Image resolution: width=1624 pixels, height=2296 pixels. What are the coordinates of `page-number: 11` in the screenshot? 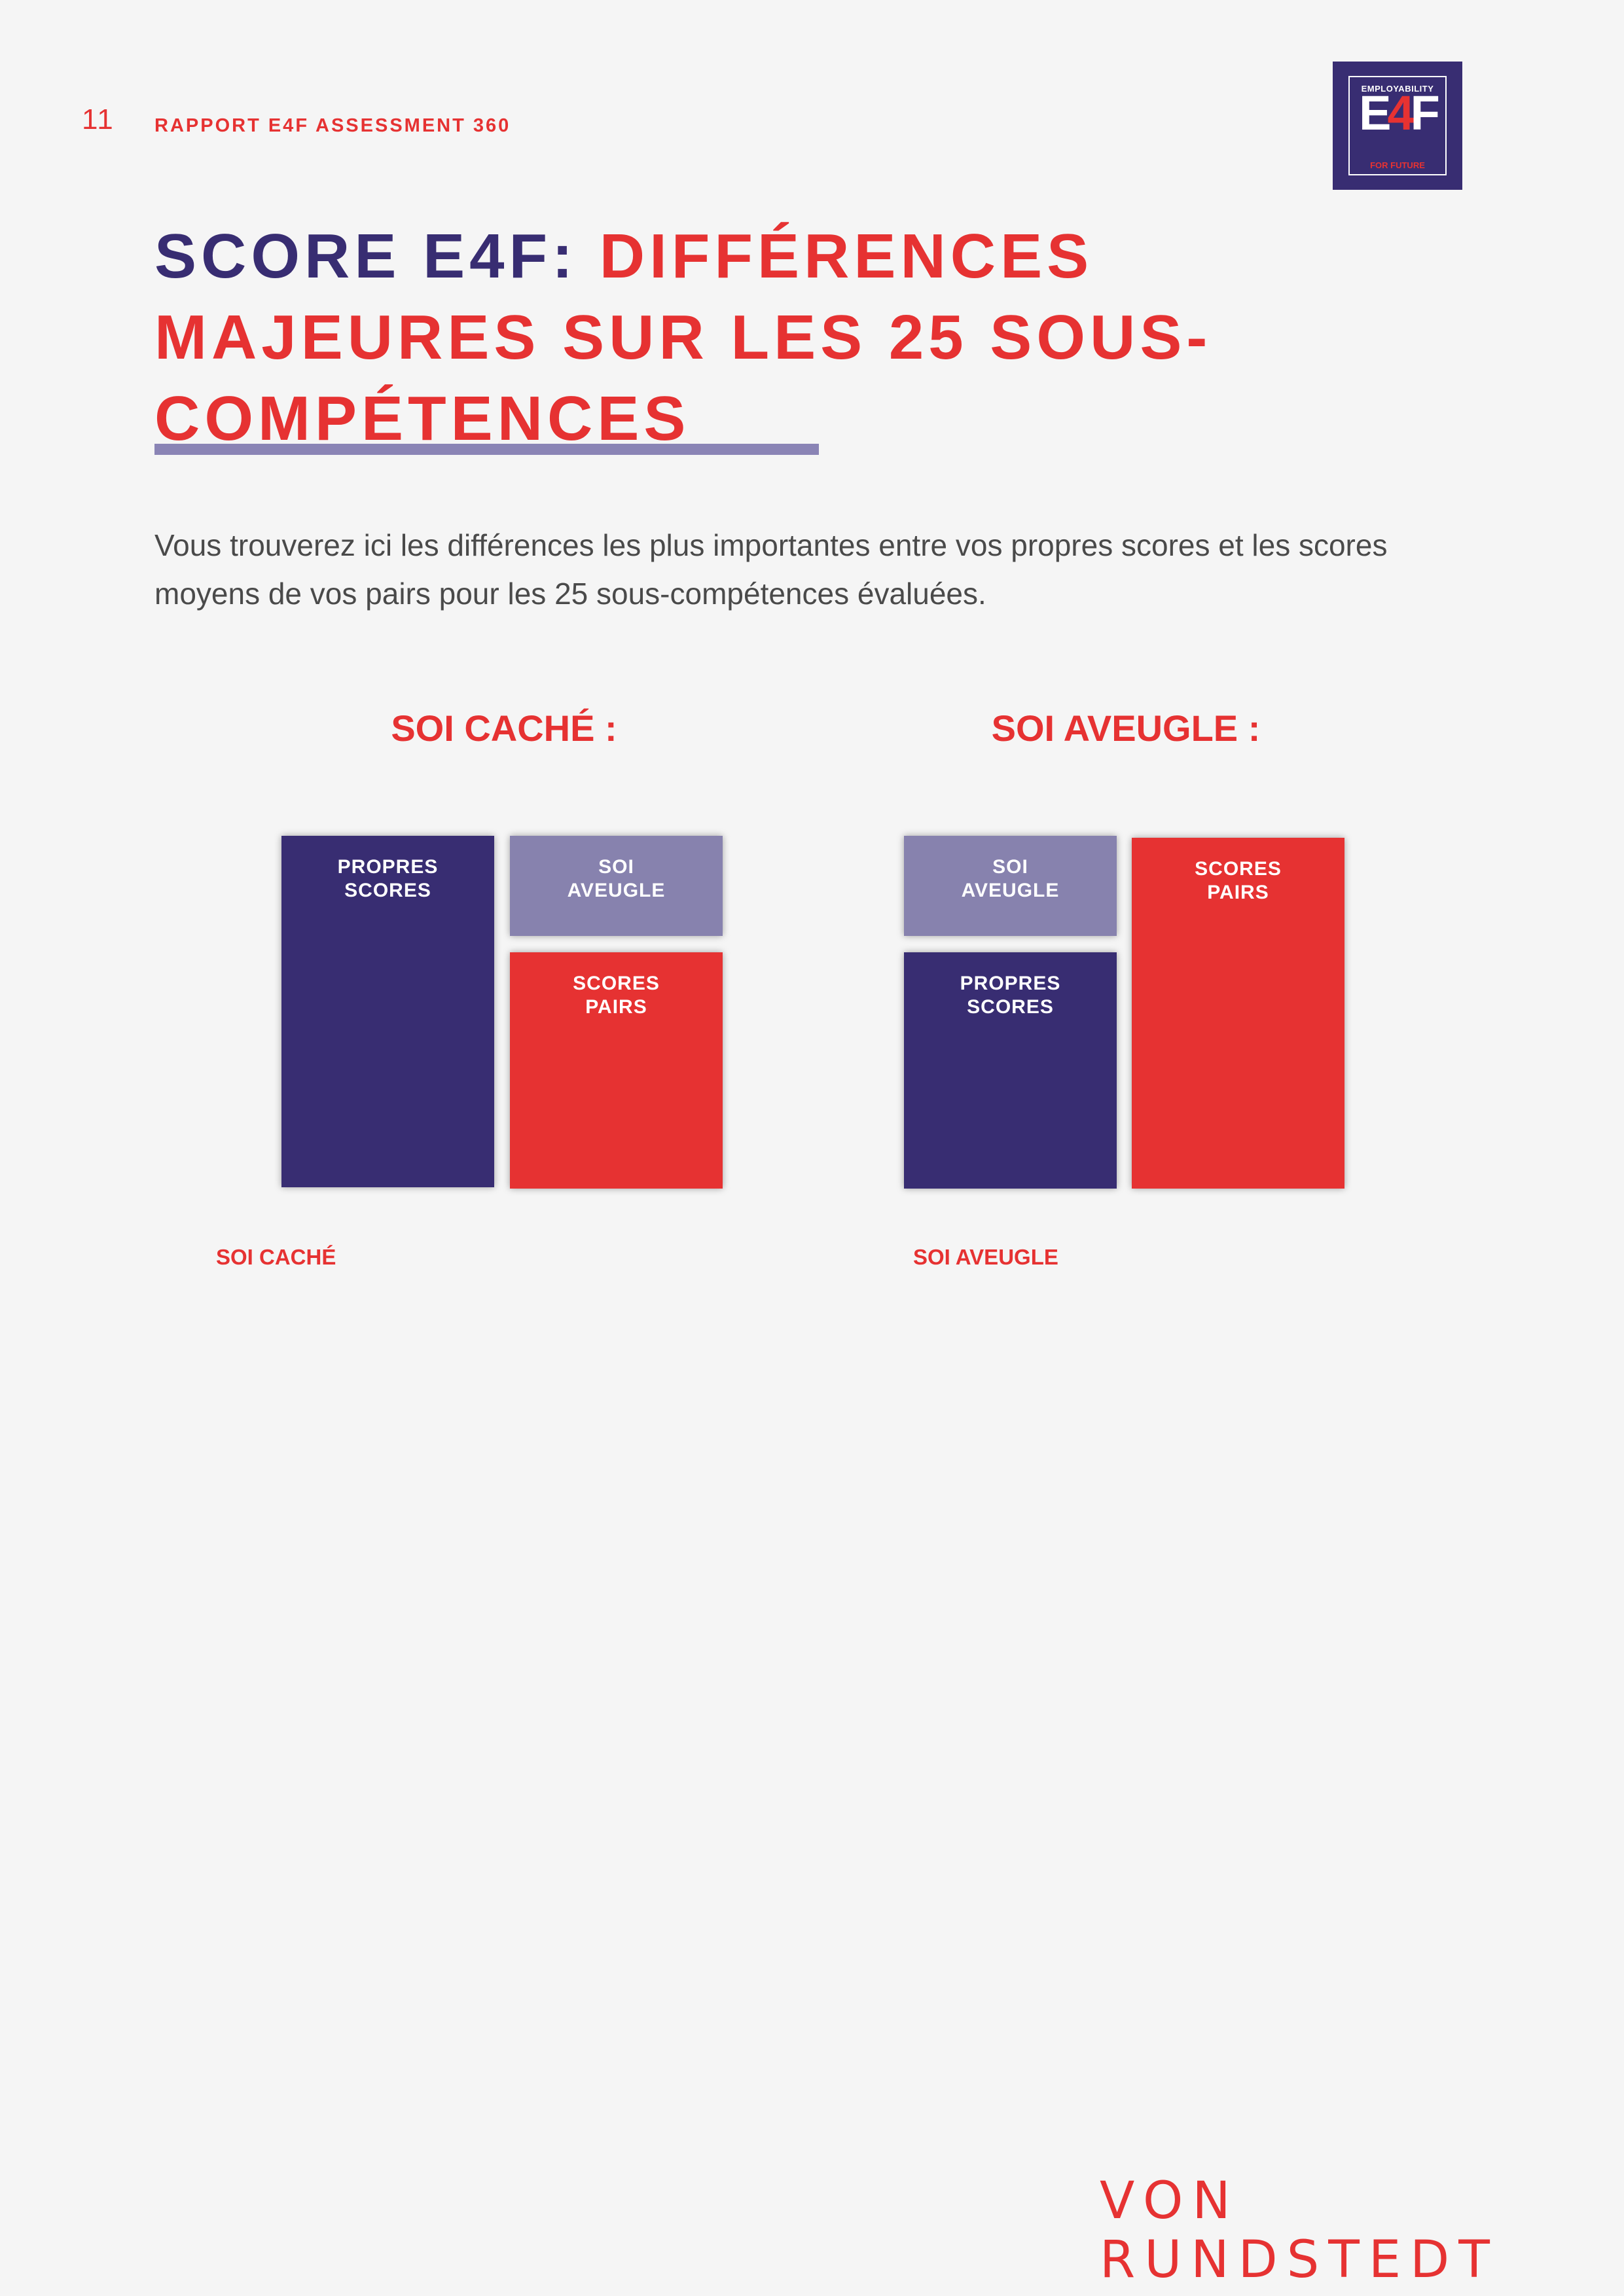 It's located at (98, 119).